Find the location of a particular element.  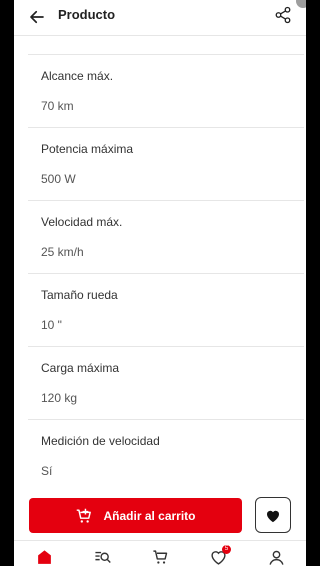

search-list-icon is located at coordinates (102, 557).